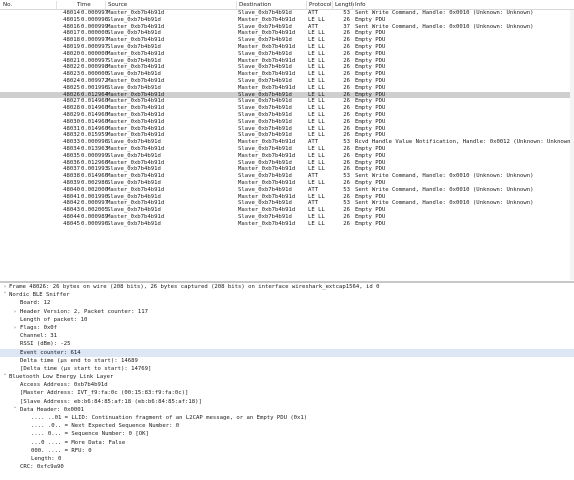 Image resolution: width=574 pixels, height=480 pixels. I want to click on detail-tree-item: › Header Version: 2, Packet counter: 117, so click(287, 312).